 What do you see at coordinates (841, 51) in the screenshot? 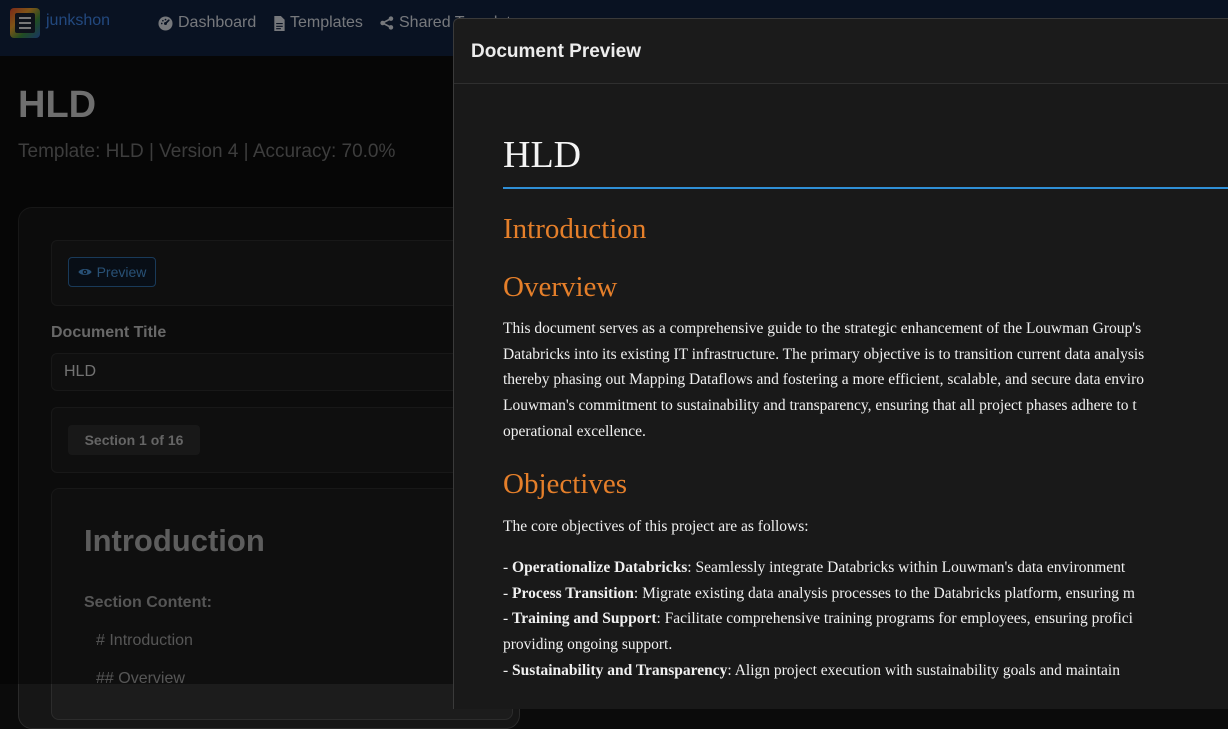
I see `modal-header: Document Preview` at bounding box center [841, 51].